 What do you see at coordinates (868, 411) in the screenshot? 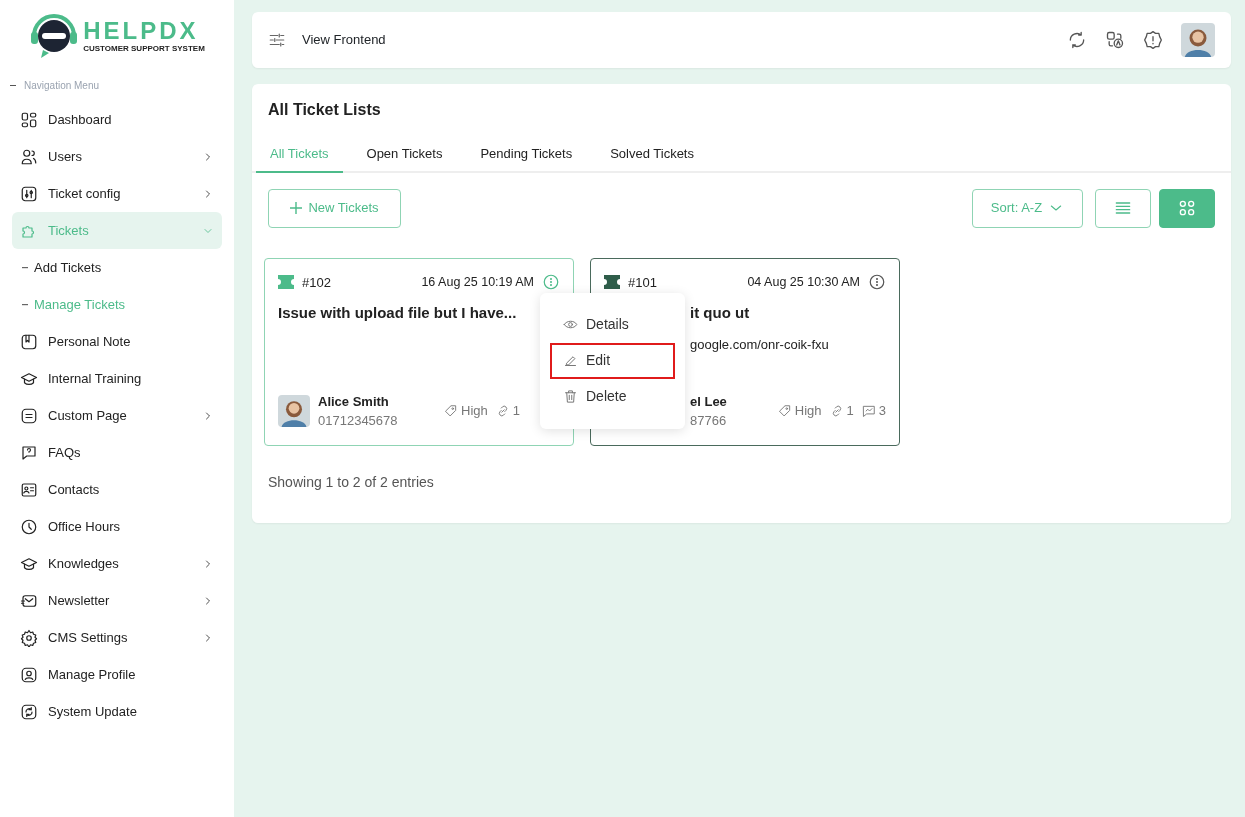
I see `comment-icon` at bounding box center [868, 411].